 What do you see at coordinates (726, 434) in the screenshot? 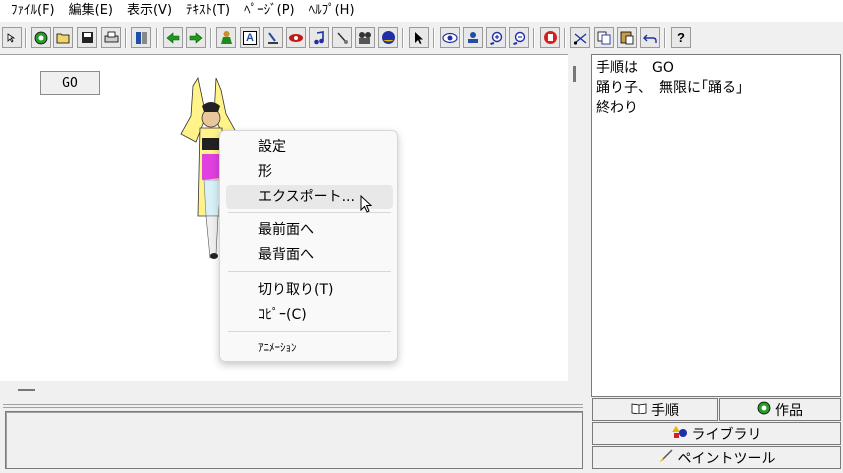
I see `tab-library-label: ライブラリ` at bounding box center [726, 434].